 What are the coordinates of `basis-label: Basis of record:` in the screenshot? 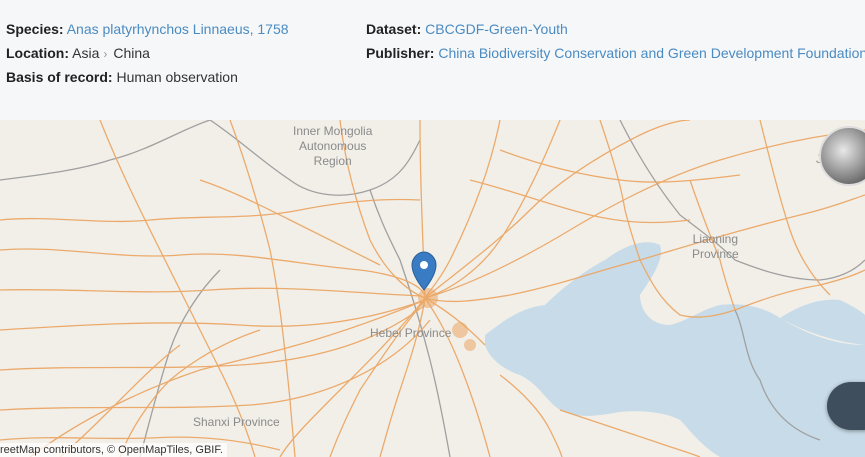 It's located at (59, 77).